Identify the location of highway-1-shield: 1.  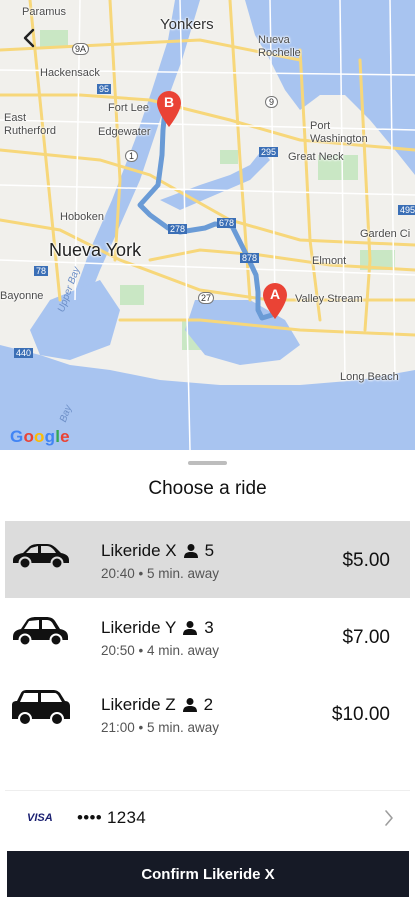
(132, 156).